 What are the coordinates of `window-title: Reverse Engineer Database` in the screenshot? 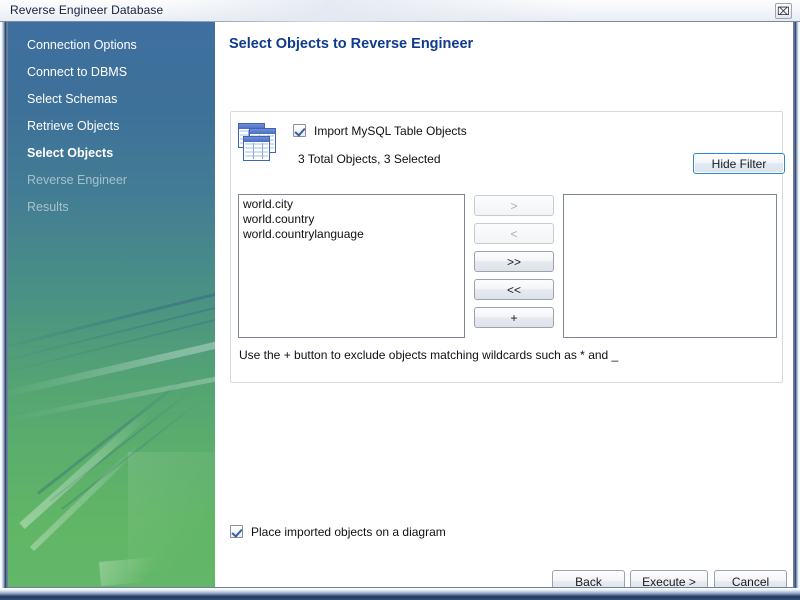 It's located at (87, 10).